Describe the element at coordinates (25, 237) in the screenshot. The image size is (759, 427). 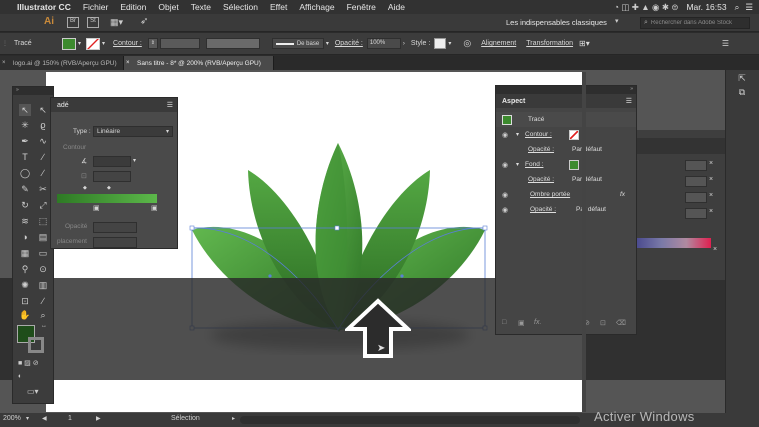
I see `shape-builder-icon: ◑` at that location.